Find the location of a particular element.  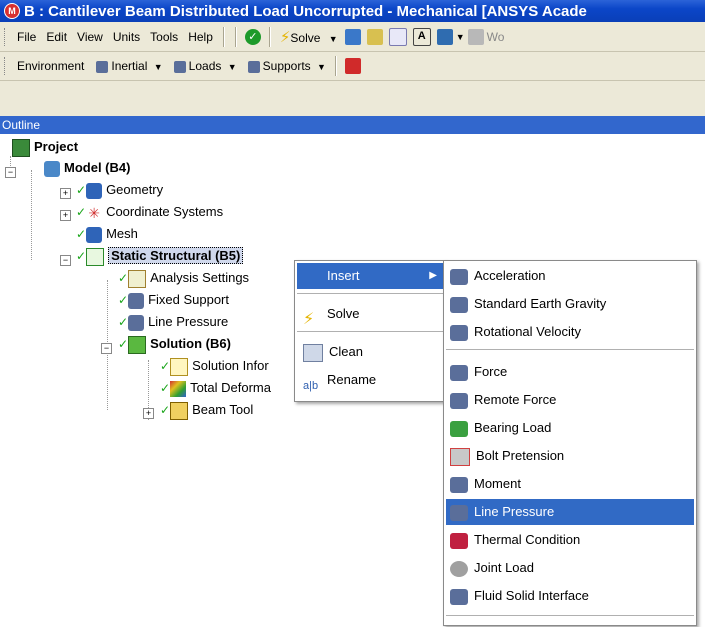

menu-help: Help is located at coordinates (200, 37).